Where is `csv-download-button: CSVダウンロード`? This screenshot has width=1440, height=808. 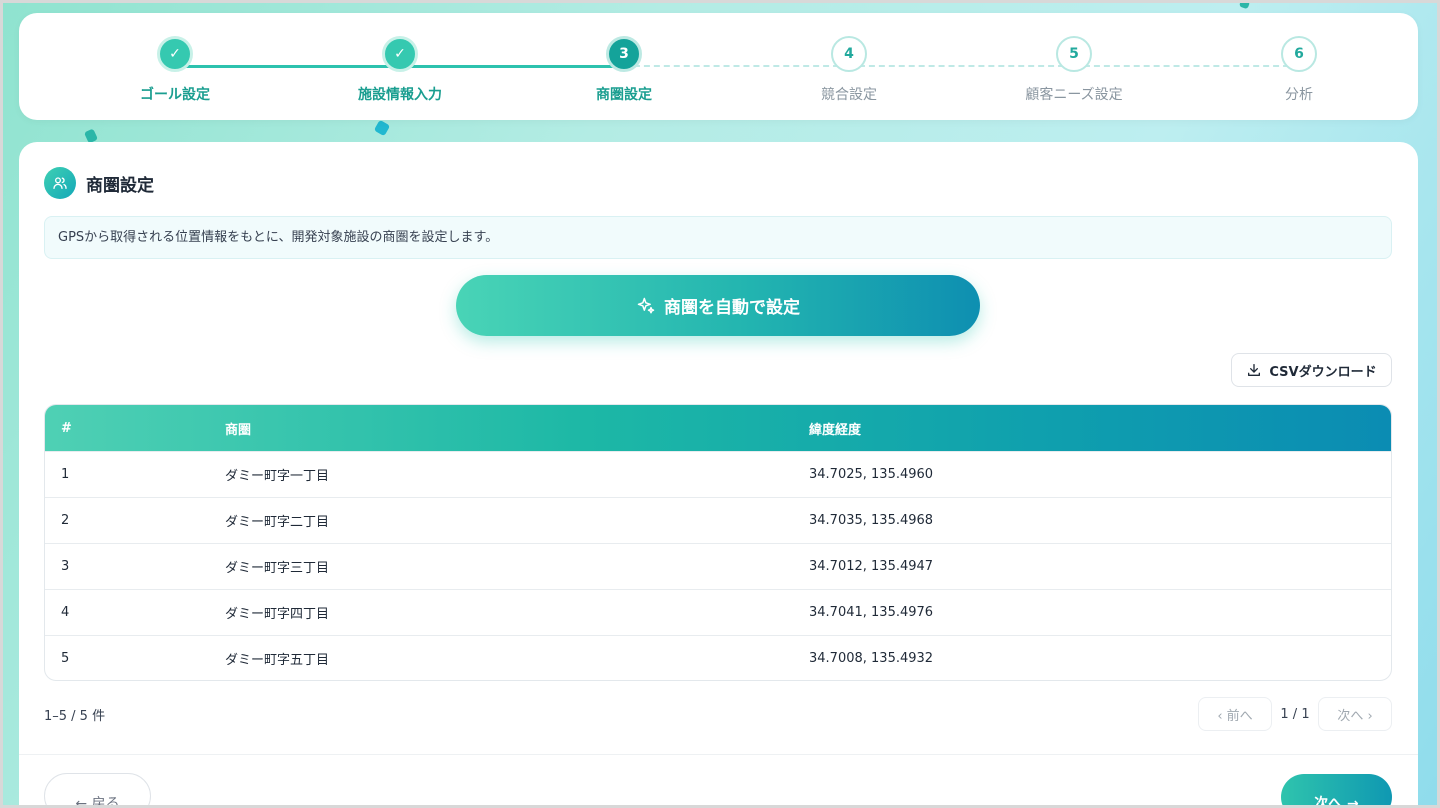 csv-download-button: CSVダウンロード is located at coordinates (1311, 370).